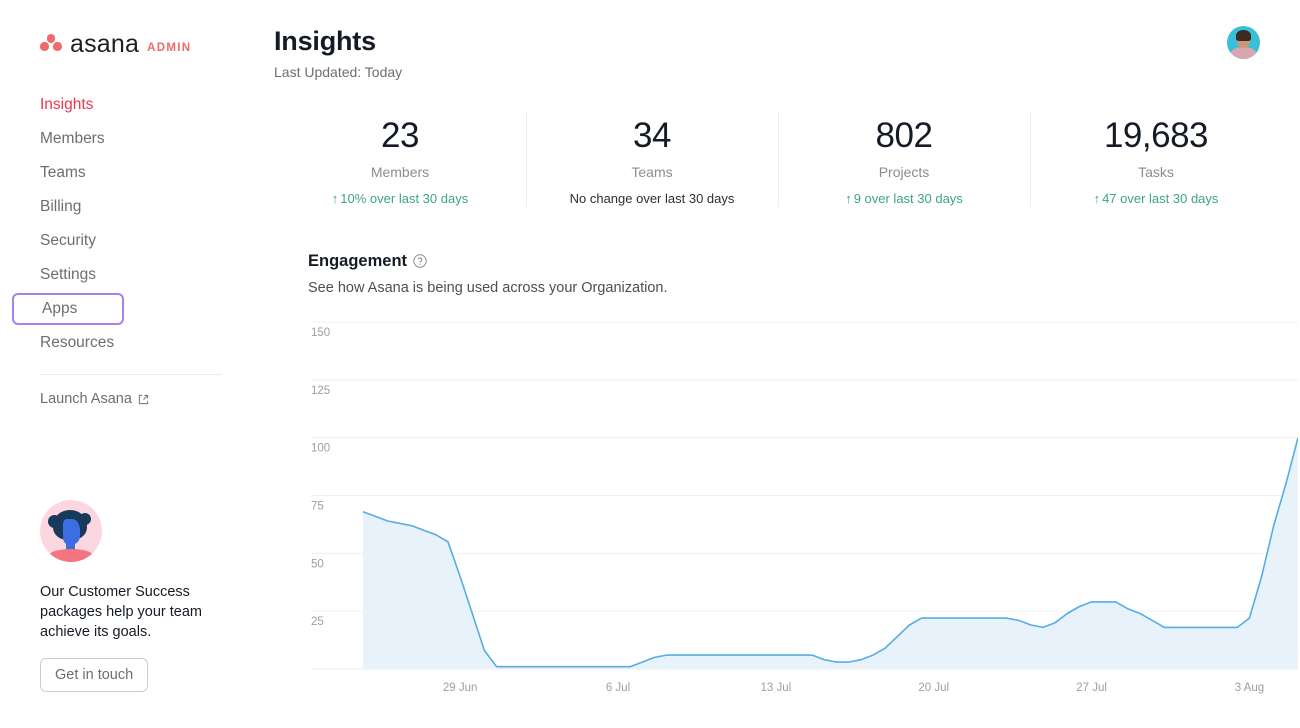 The height and width of the screenshot is (728, 1300). Describe the element at coordinates (136, 343) in the screenshot. I see `sidebar-item-resources: Resources` at that location.